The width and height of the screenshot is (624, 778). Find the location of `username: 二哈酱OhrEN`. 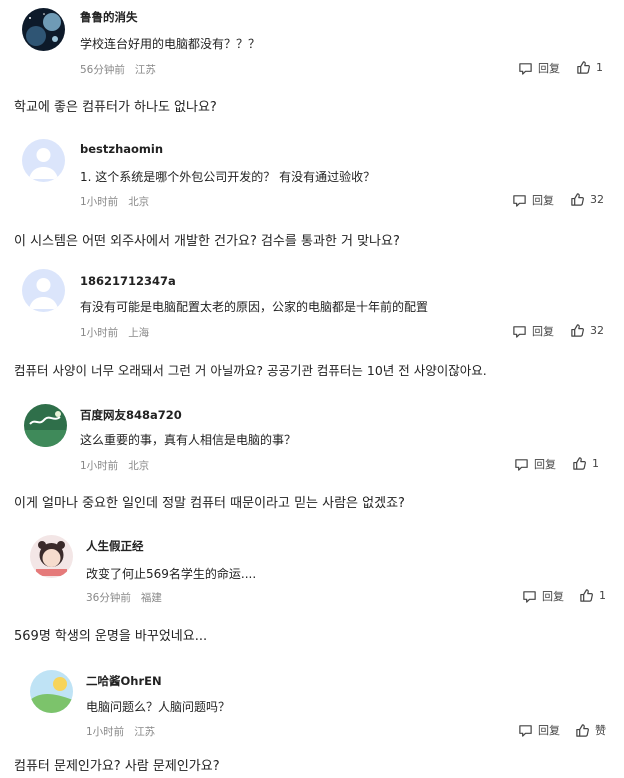

username: 二哈酱OhrEN is located at coordinates (124, 681).